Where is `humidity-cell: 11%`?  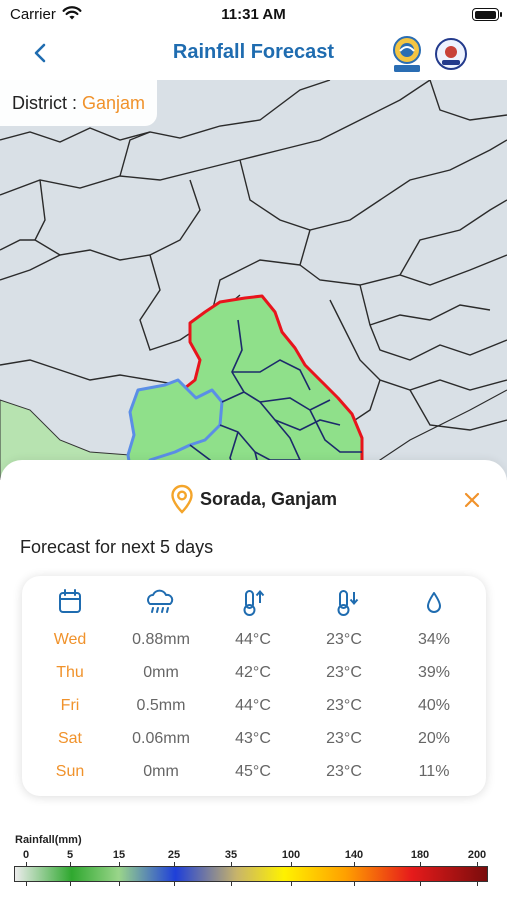 humidity-cell: 11% is located at coordinates (434, 771).